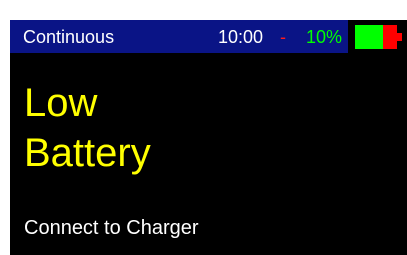 The width and height of the screenshot is (407, 255). I want to click on battery-low-icon, so click(378, 37).